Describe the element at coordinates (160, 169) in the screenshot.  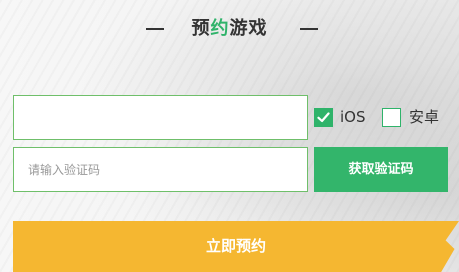
I see `verification-code-input` at that location.